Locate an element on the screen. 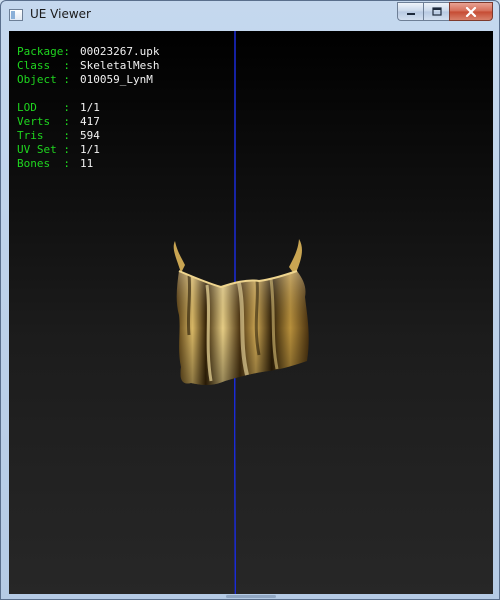 The height and width of the screenshot is (600, 500). maximize-icon is located at coordinates (436, 11).